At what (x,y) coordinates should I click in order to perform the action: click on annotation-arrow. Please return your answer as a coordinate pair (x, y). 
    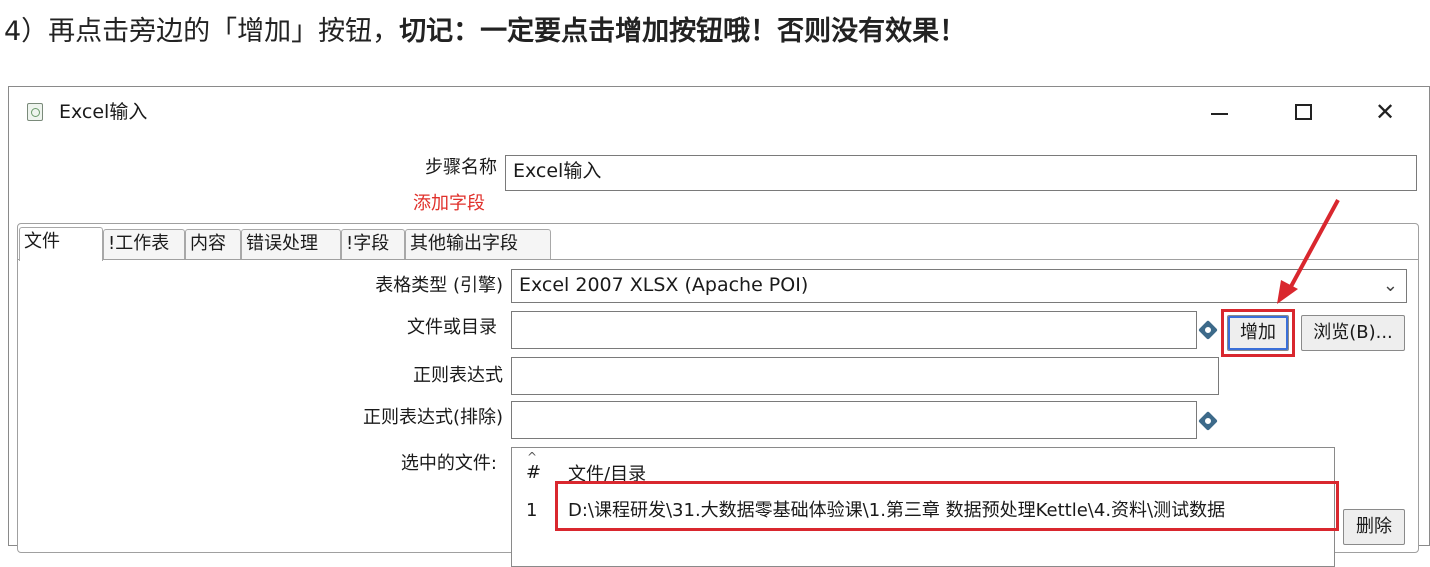
    Looking at the image, I should click on (1308, 251).